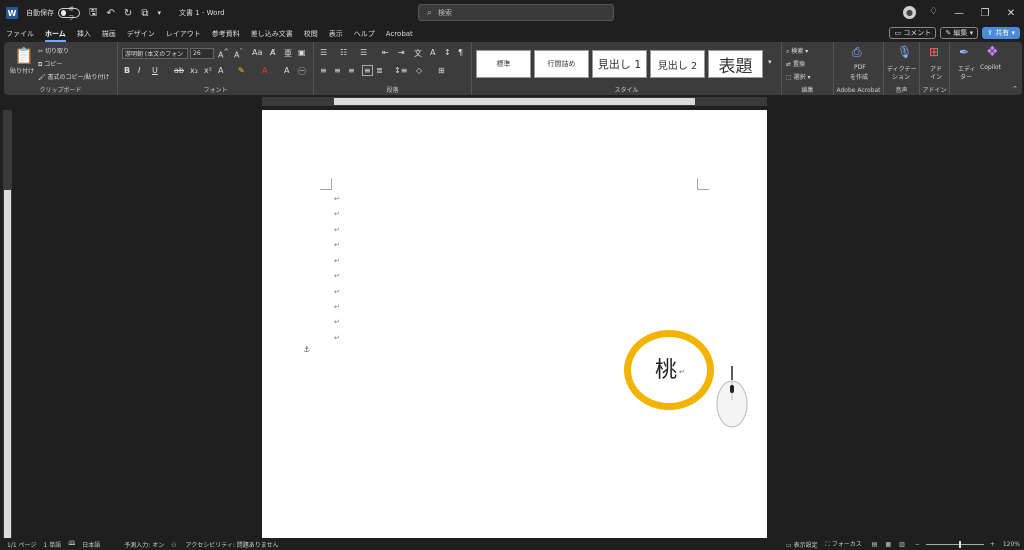 The height and width of the screenshot is (550, 1024). Describe the element at coordinates (385, 52) in the screenshot. I see `decrease-indent-icon: ⇤` at that location.